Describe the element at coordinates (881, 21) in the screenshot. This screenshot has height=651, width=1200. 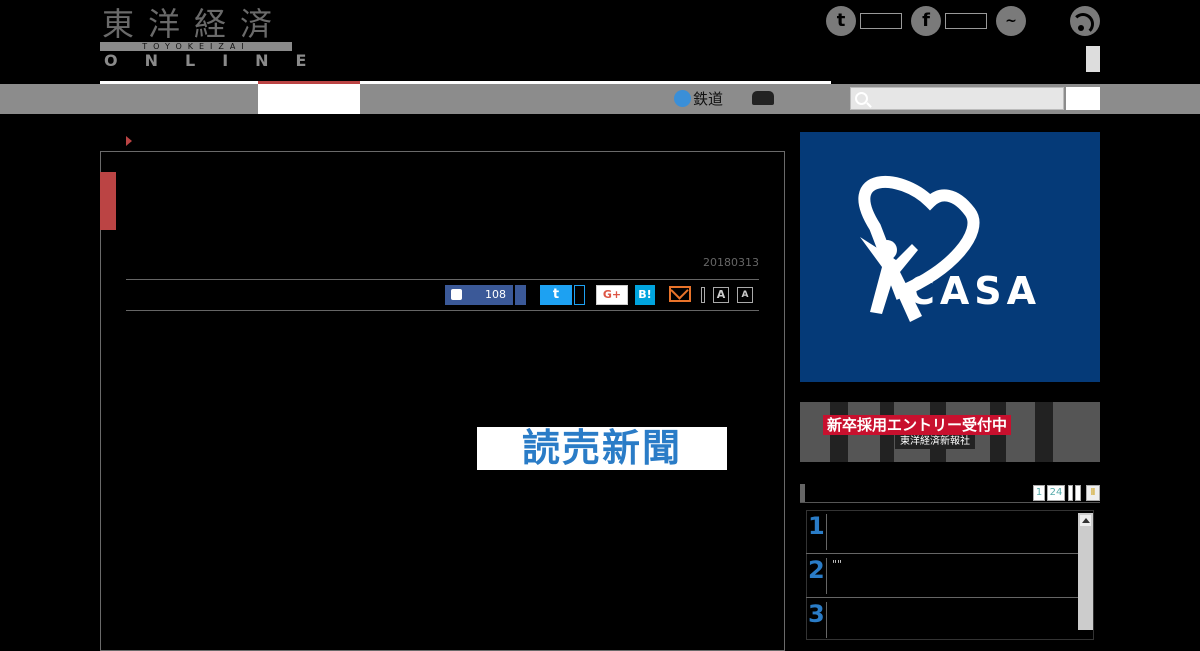
I see `twitter-follow-count` at that location.